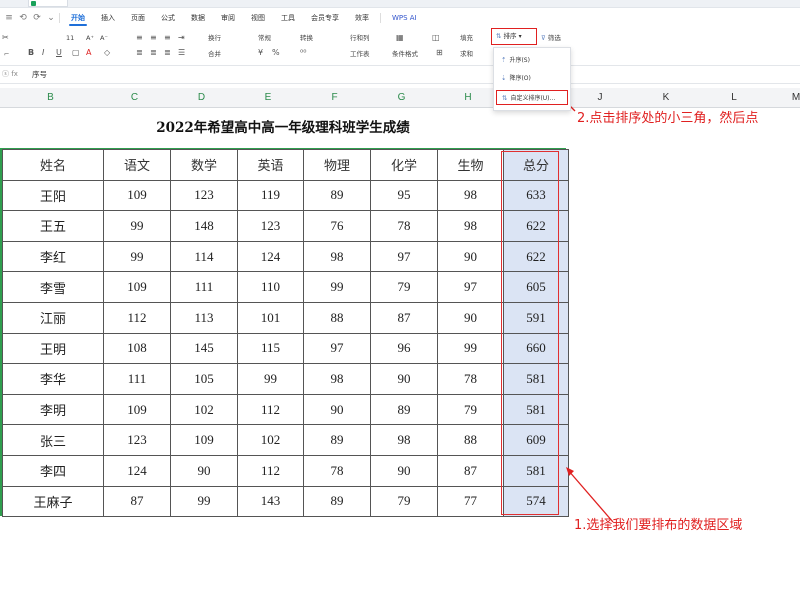  I want to click on header-cell: 生物, so click(470, 165).